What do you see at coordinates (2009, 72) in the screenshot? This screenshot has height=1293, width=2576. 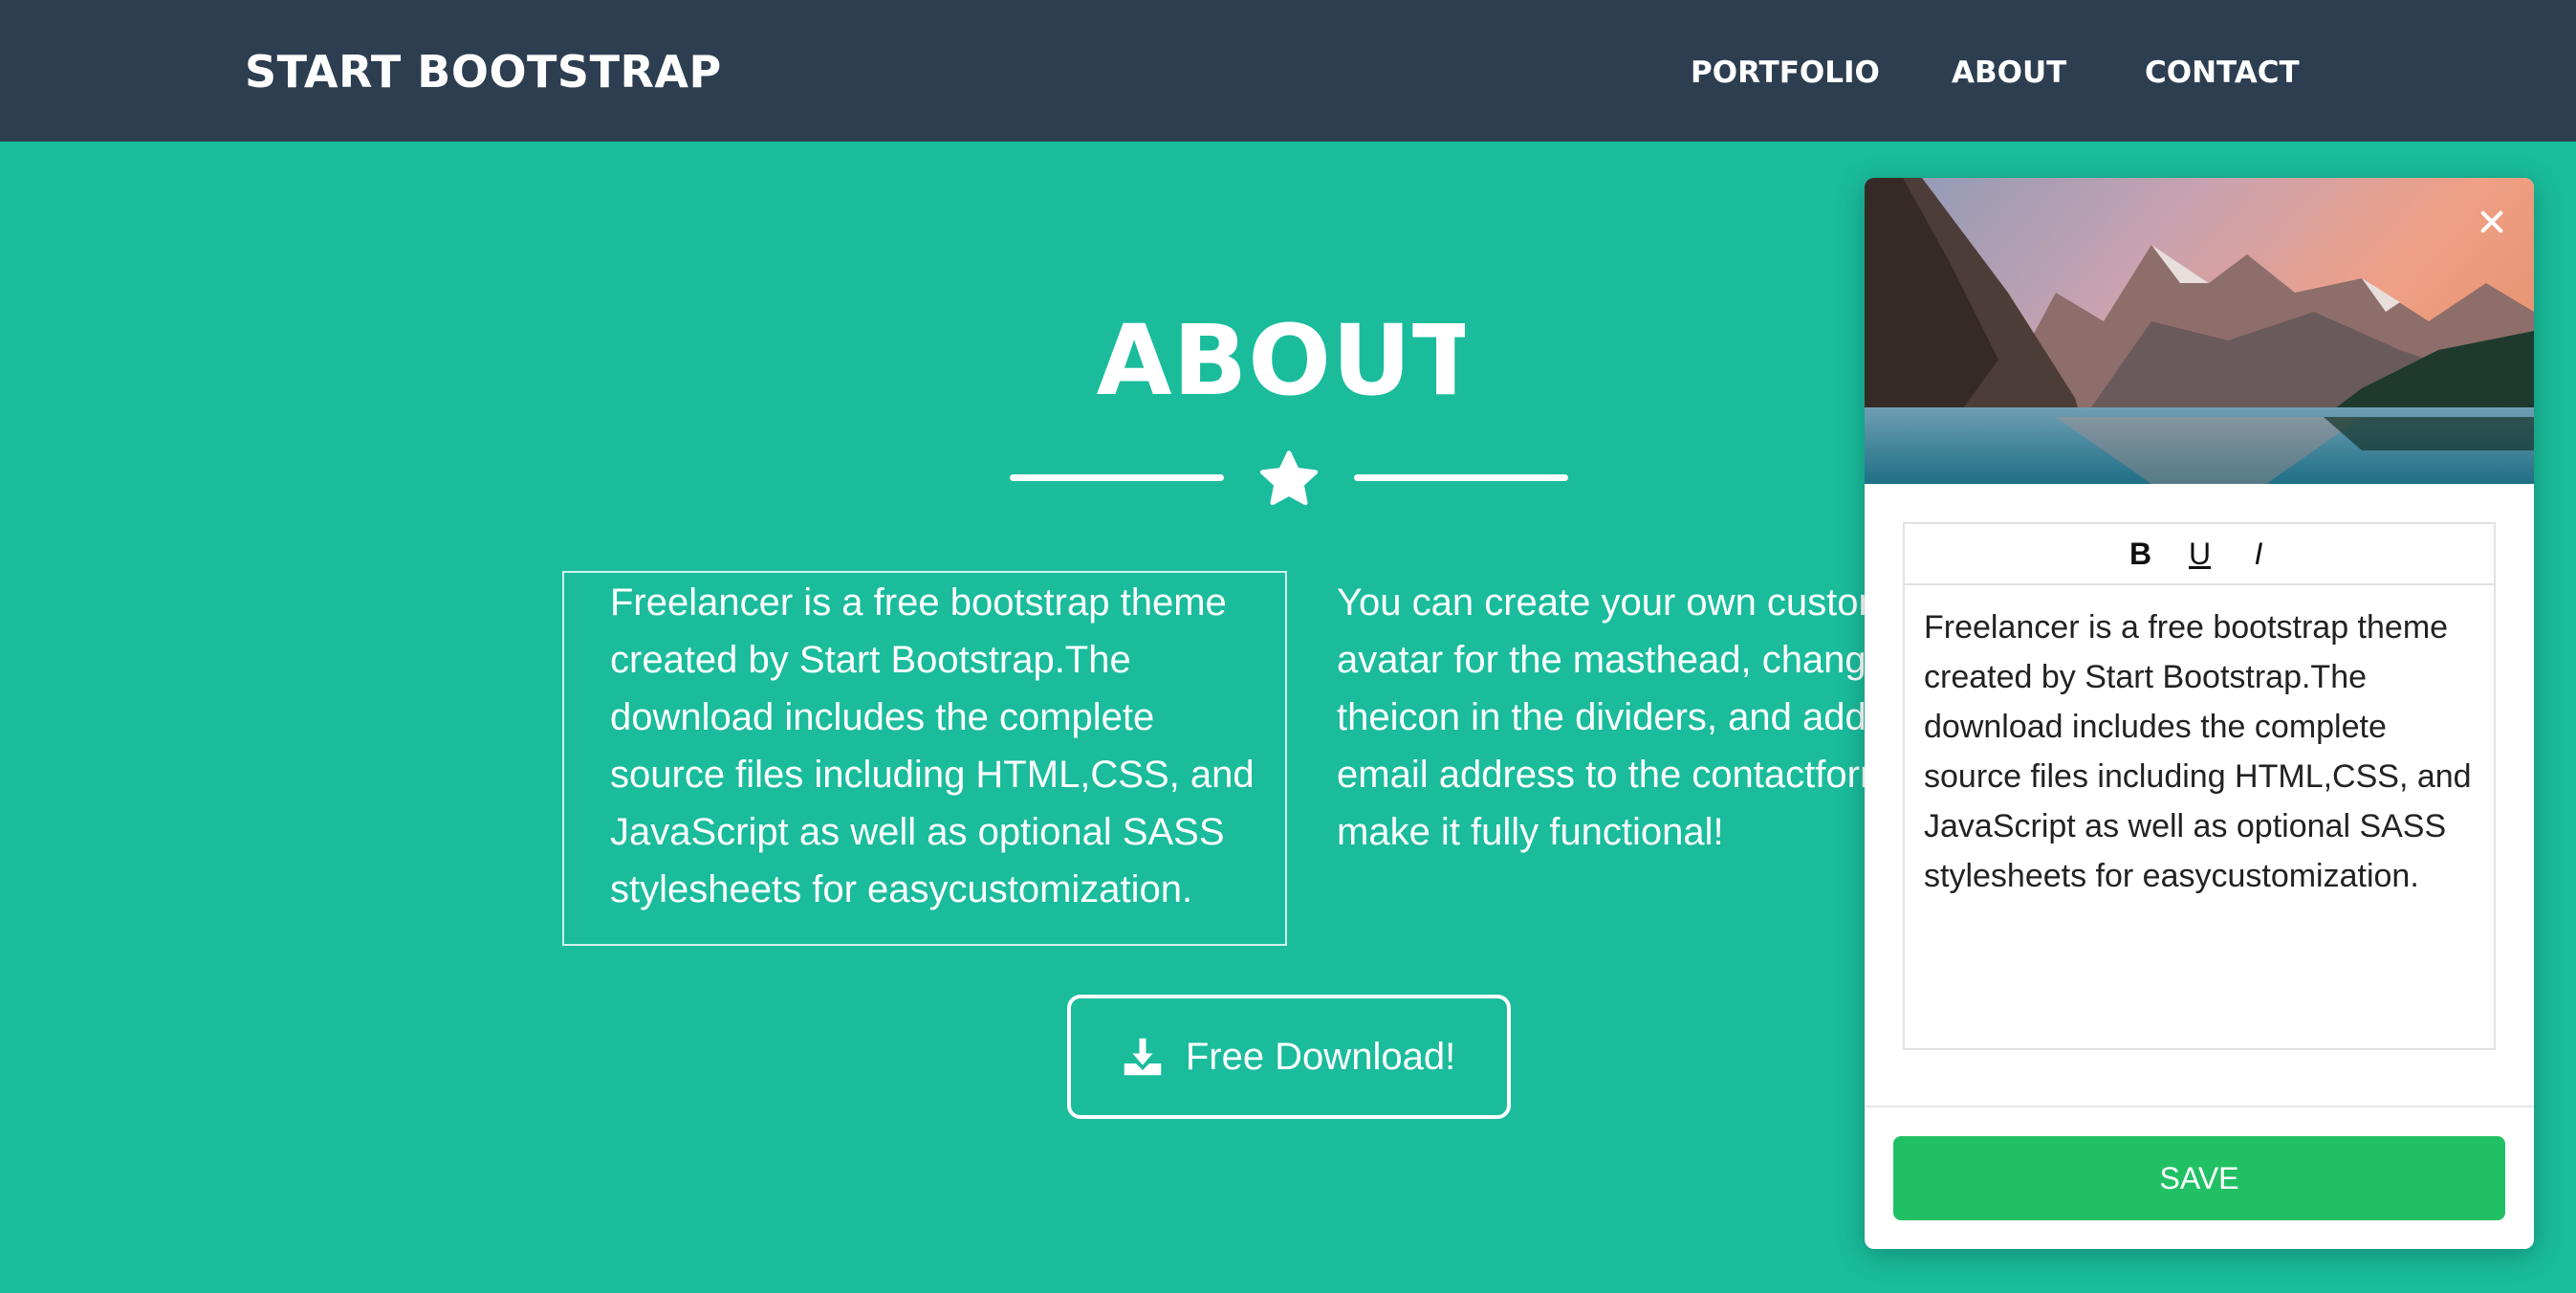 I see `nav-link-about: ABOUT` at bounding box center [2009, 72].